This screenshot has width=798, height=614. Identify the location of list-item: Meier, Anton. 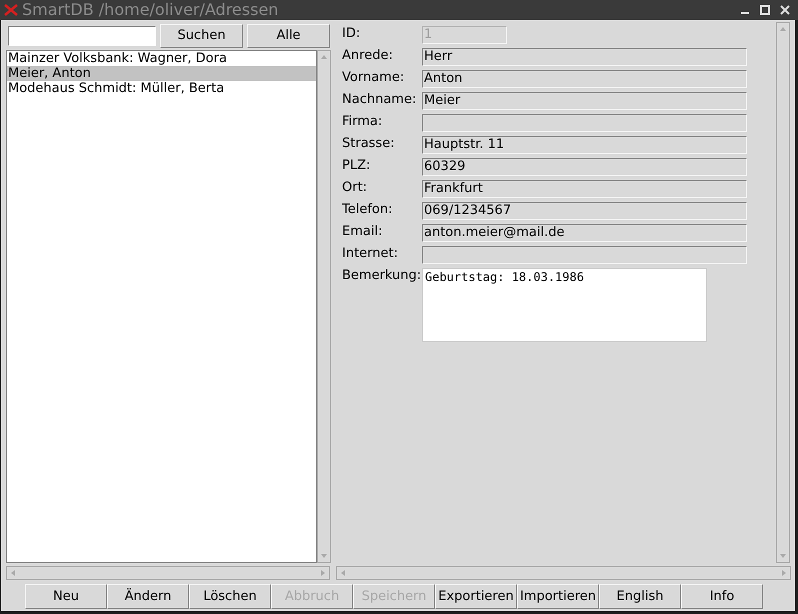
(161, 73).